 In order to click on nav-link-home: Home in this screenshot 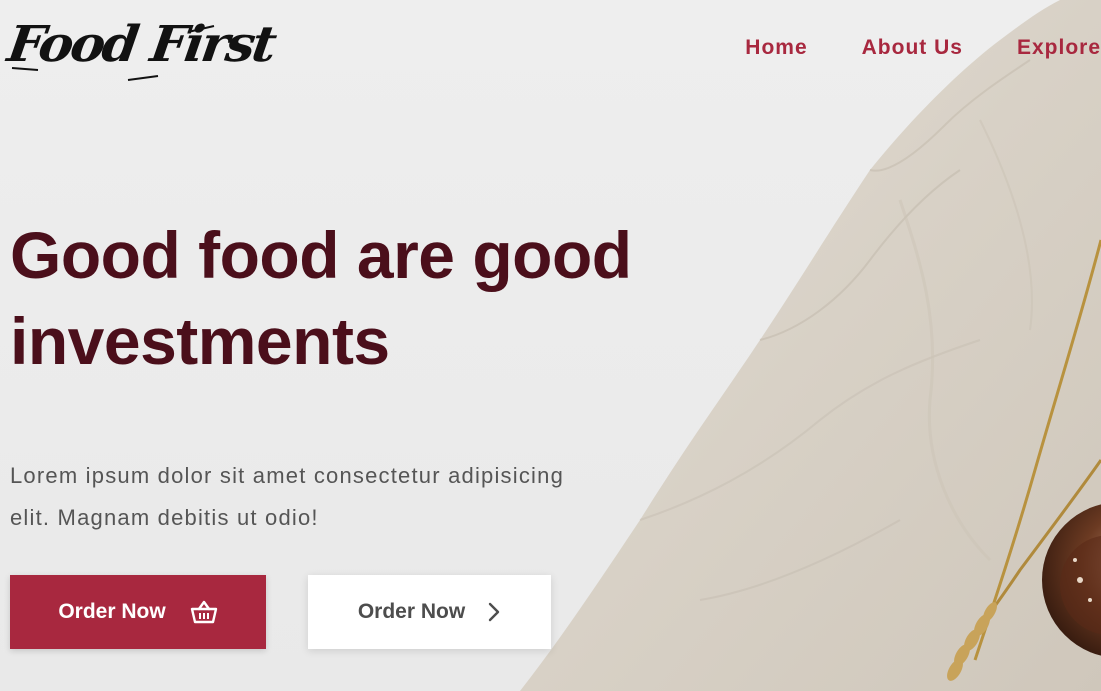, I will do `click(776, 48)`.